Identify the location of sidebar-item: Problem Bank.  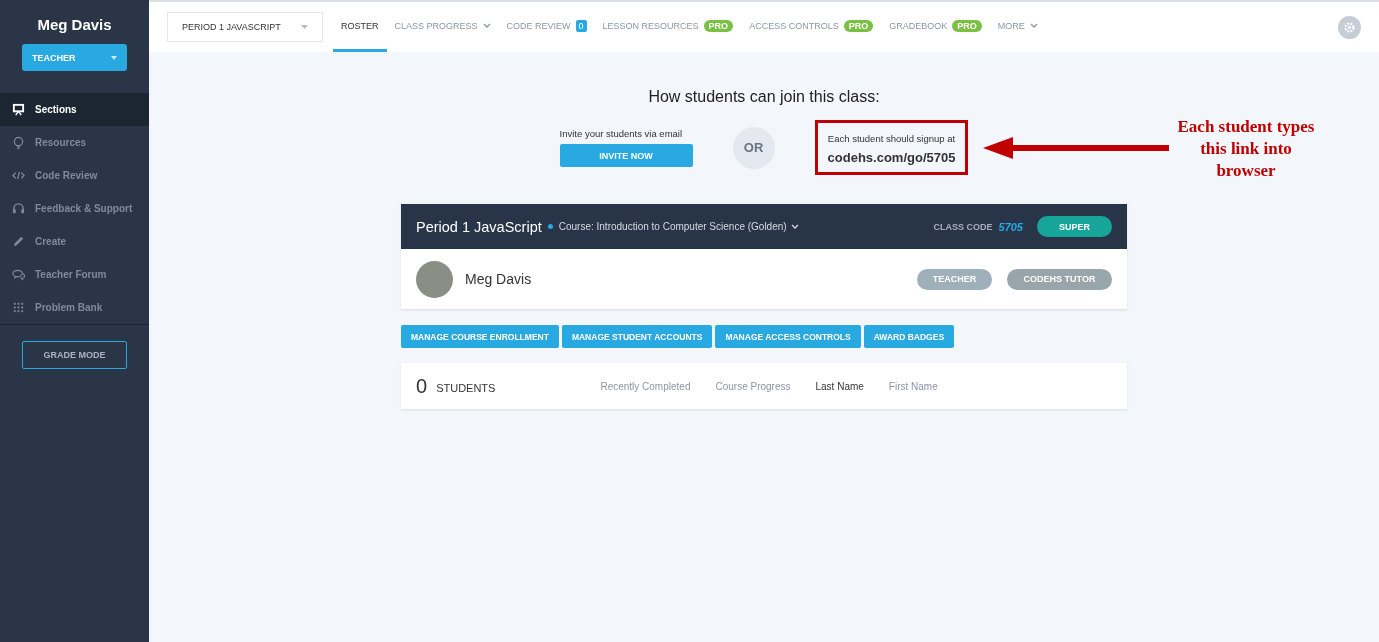
(74, 307).